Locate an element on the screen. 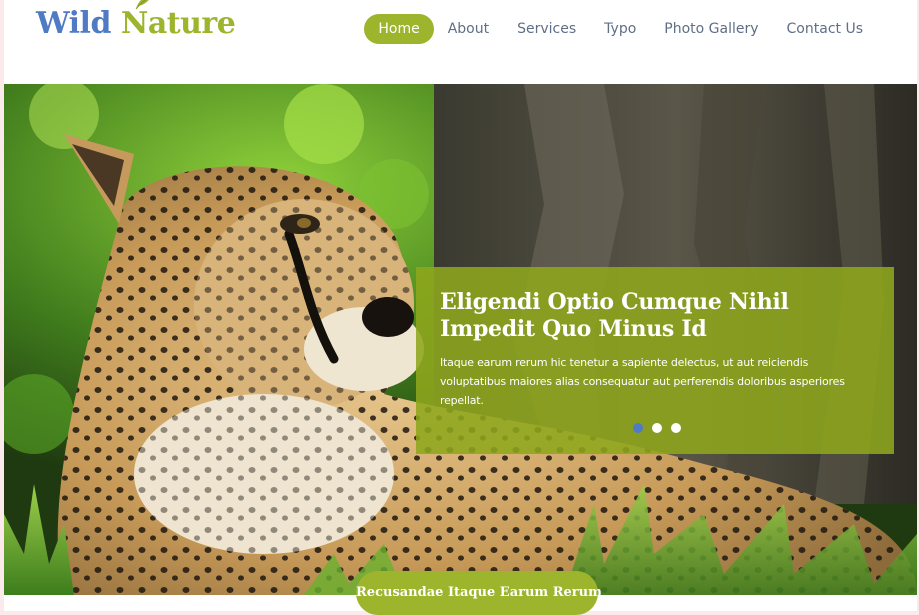 The image size is (919, 615). site-logo: Wild Nature is located at coordinates (136, 23).